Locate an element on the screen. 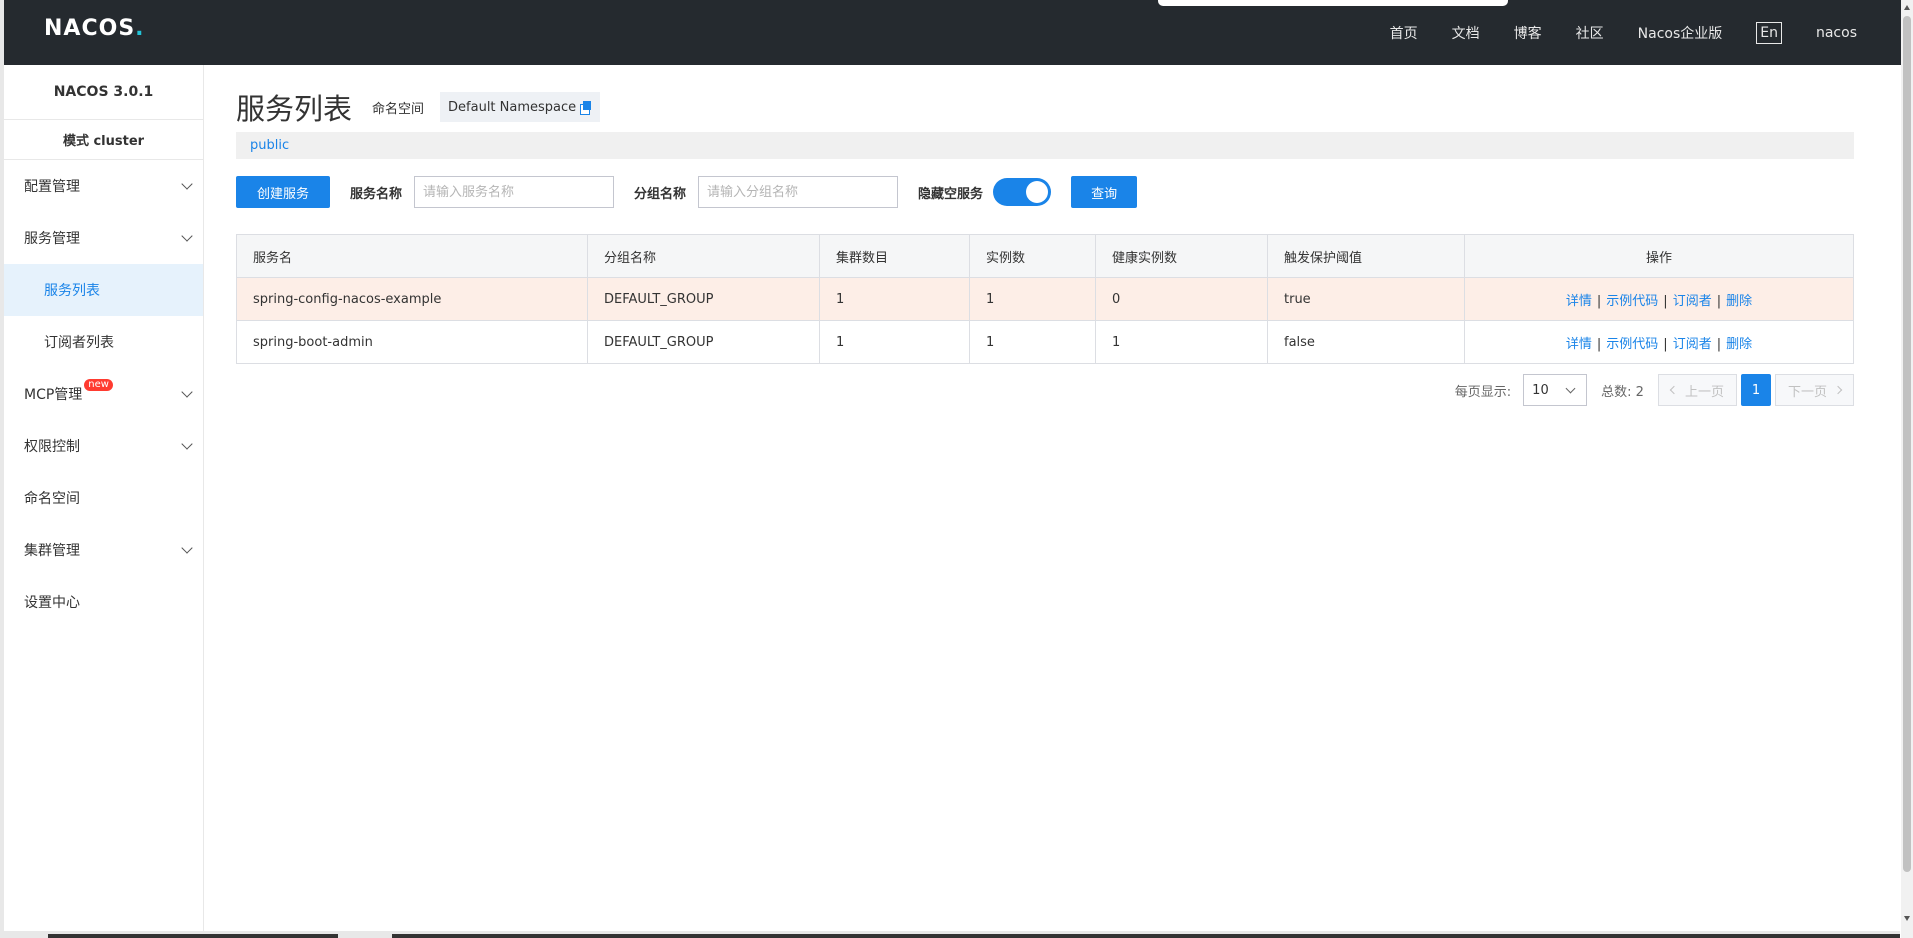  new-badge: new is located at coordinates (98, 385).